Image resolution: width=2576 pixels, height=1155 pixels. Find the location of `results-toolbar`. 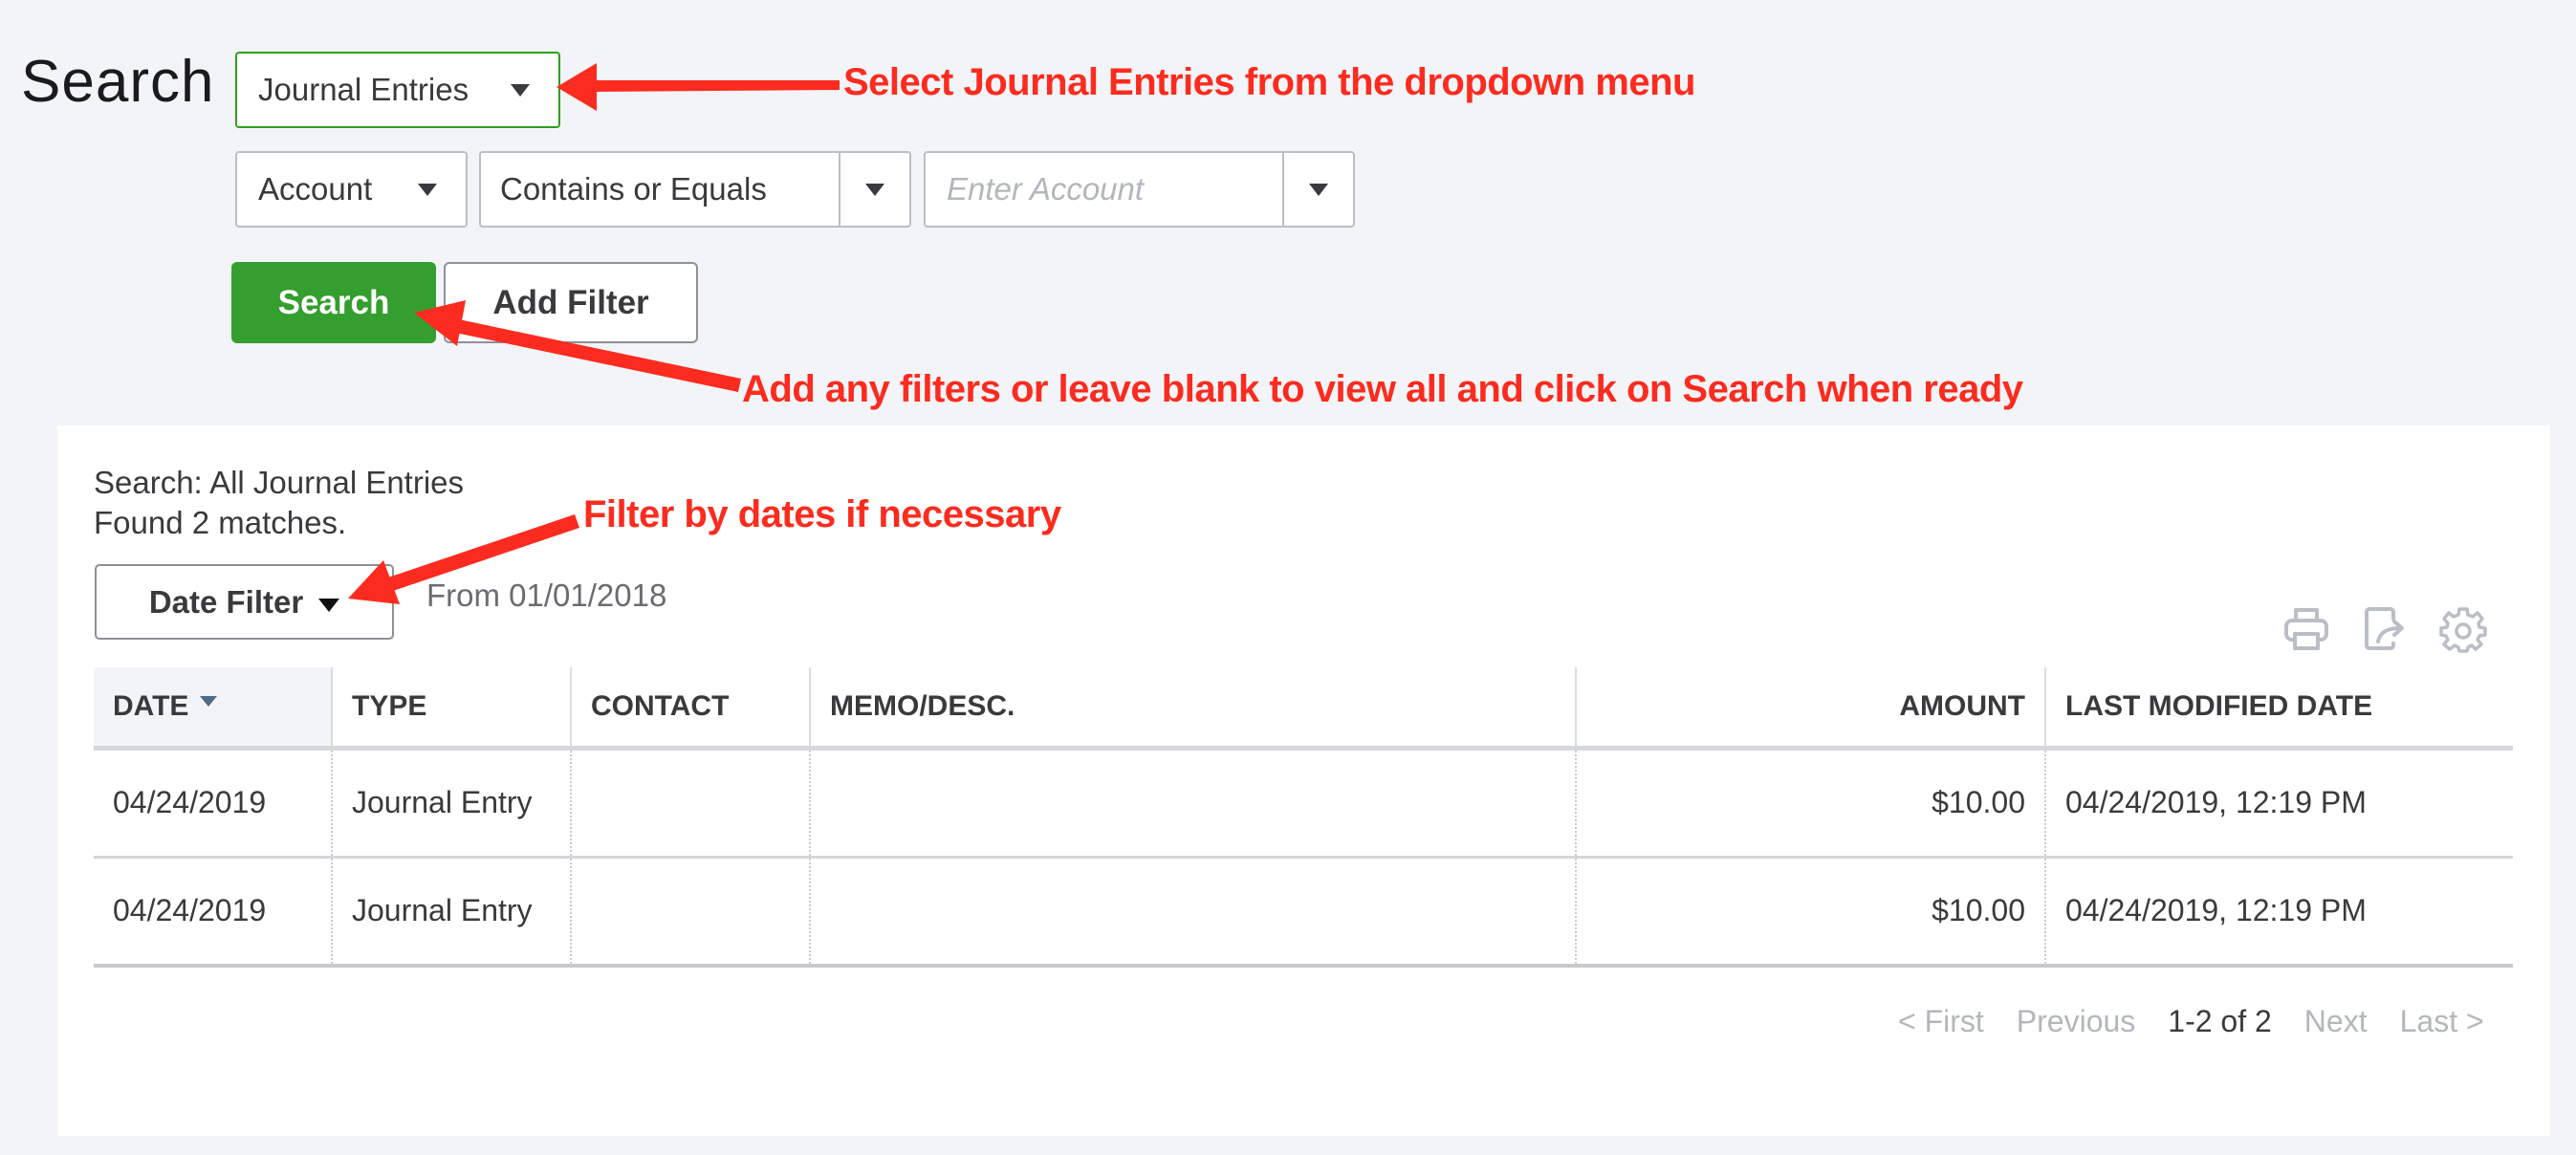

results-toolbar is located at coordinates (2384, 629).